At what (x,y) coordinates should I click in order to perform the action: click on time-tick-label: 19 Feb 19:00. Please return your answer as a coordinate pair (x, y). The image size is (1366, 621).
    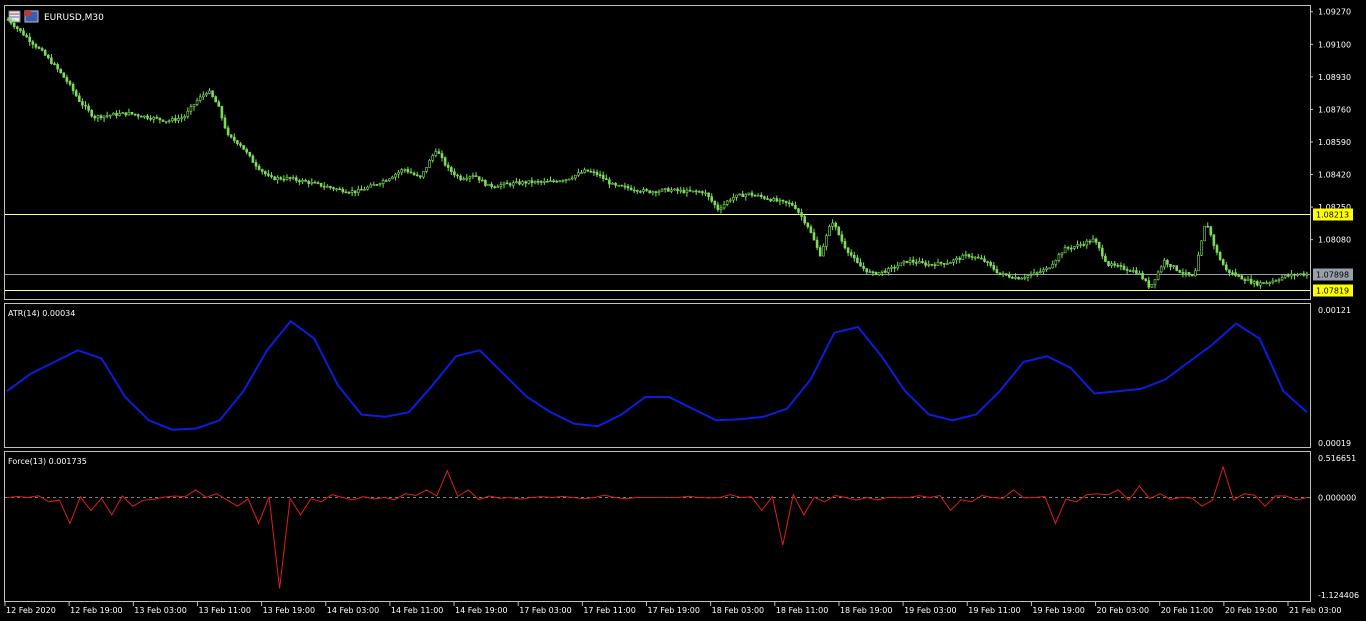
    Looking at the image, I should click on (1058, 610).